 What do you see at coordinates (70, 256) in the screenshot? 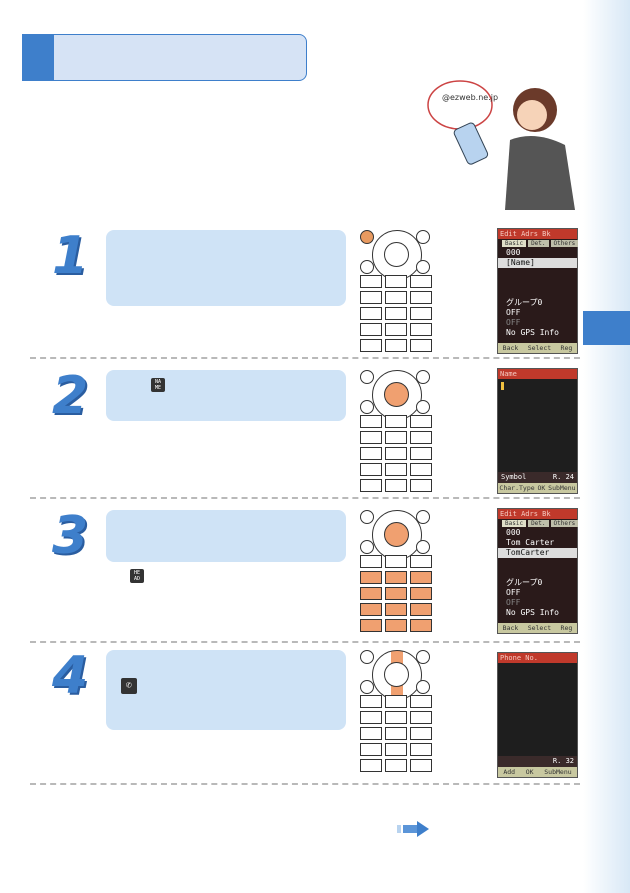
I see `step-number-1: 1` at bounding box center [70, 256].